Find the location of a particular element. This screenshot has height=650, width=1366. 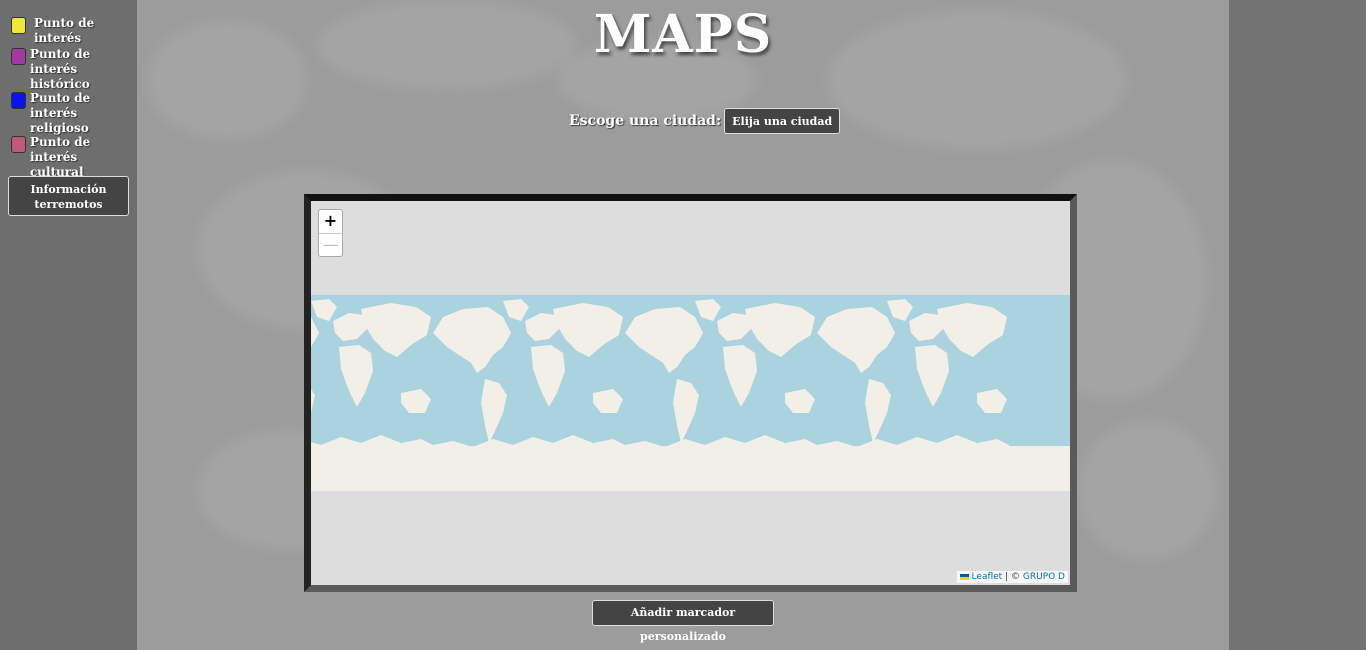

legend-item-poi: Punto de interés is located at coordinates (72, 31).